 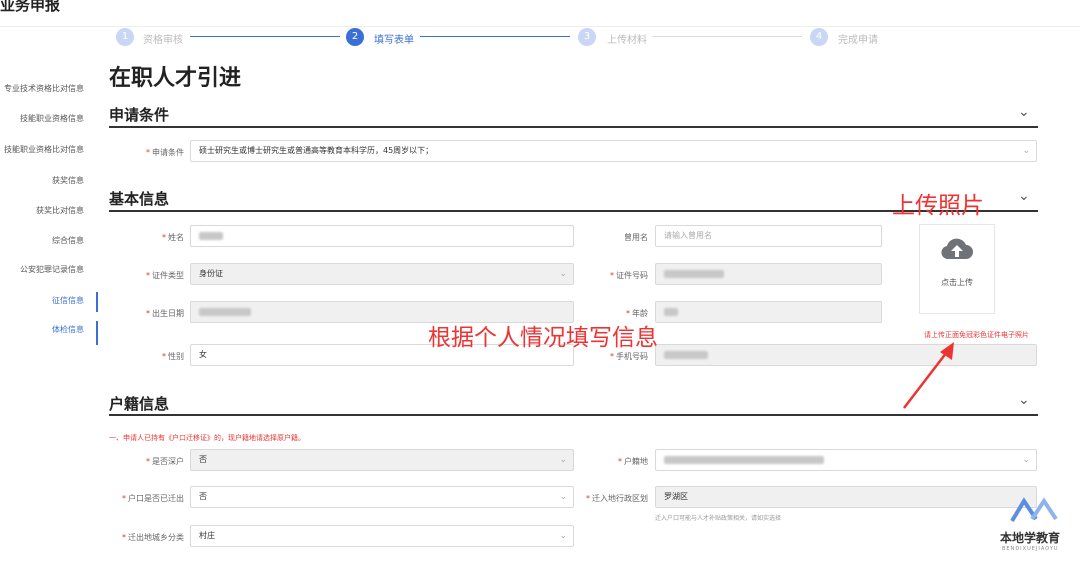 What do you see at coordinates (768, 274) in the screenshot?
I see `id-number-input` at bounding box center [768, 274].